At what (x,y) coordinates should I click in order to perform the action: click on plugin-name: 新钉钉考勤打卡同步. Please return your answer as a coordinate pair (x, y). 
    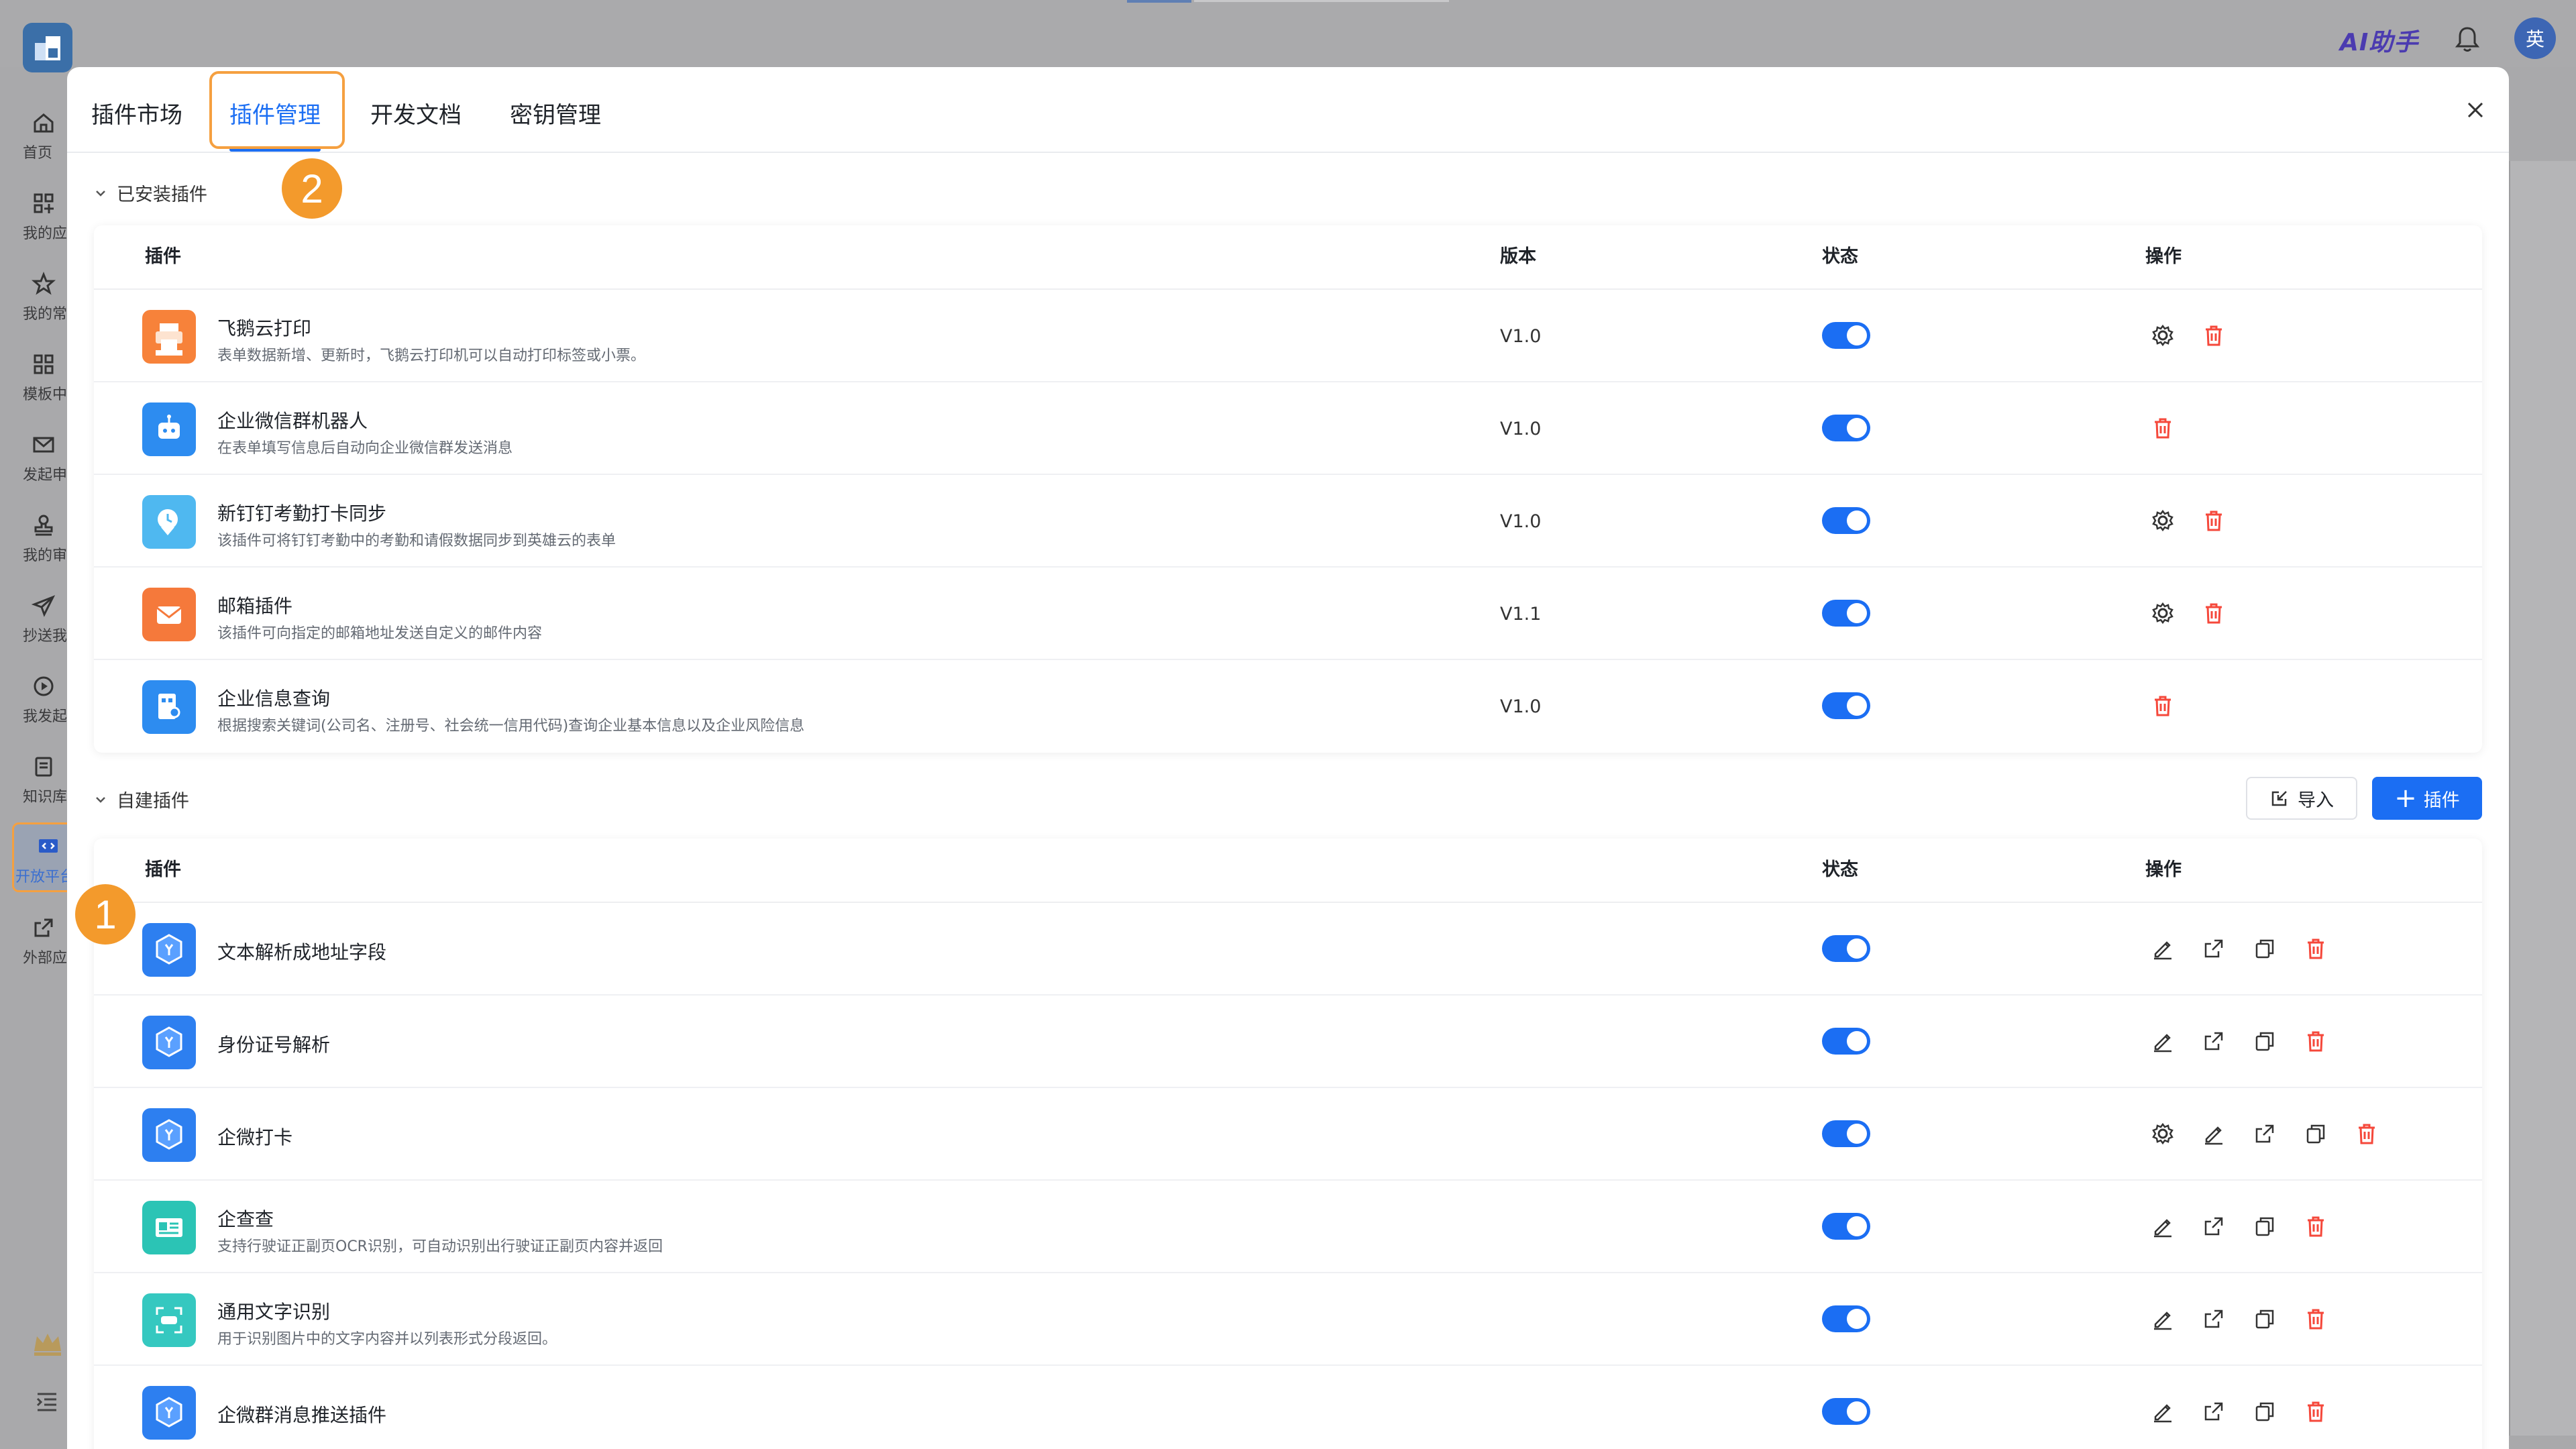
    Looking at the image, I should click on (302, 513).